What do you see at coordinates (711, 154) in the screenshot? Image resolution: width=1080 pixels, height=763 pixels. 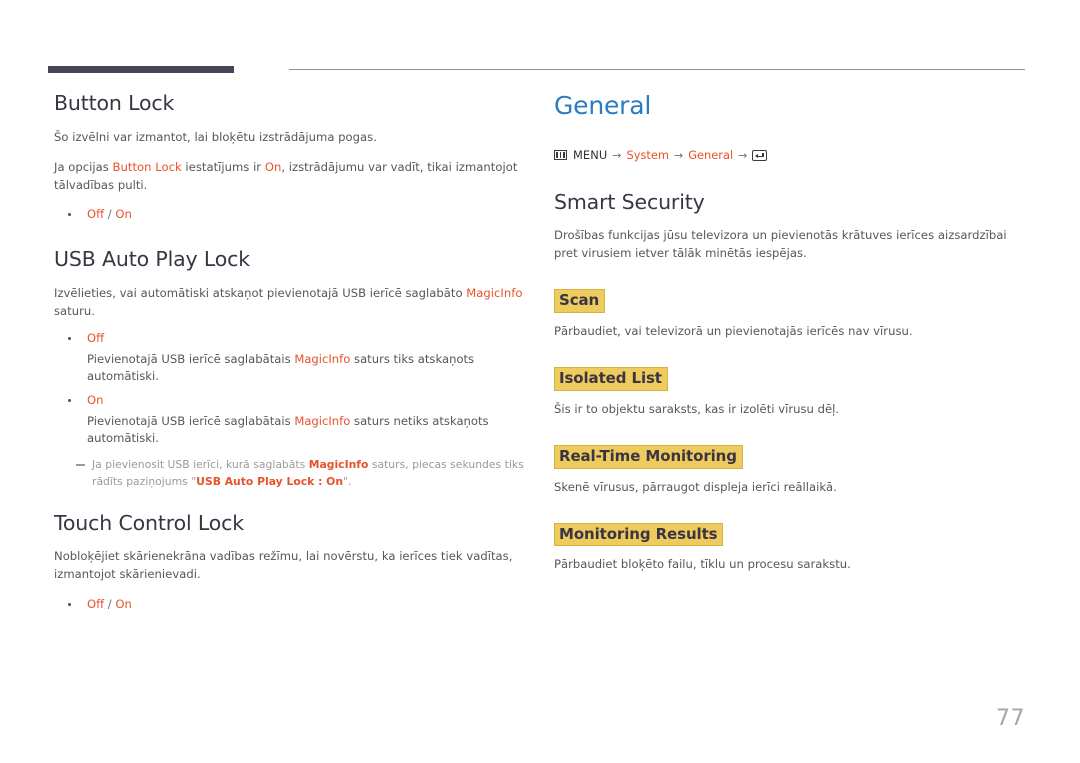 I see `menu-path-item-general: General` at bounding box center [711, 154].